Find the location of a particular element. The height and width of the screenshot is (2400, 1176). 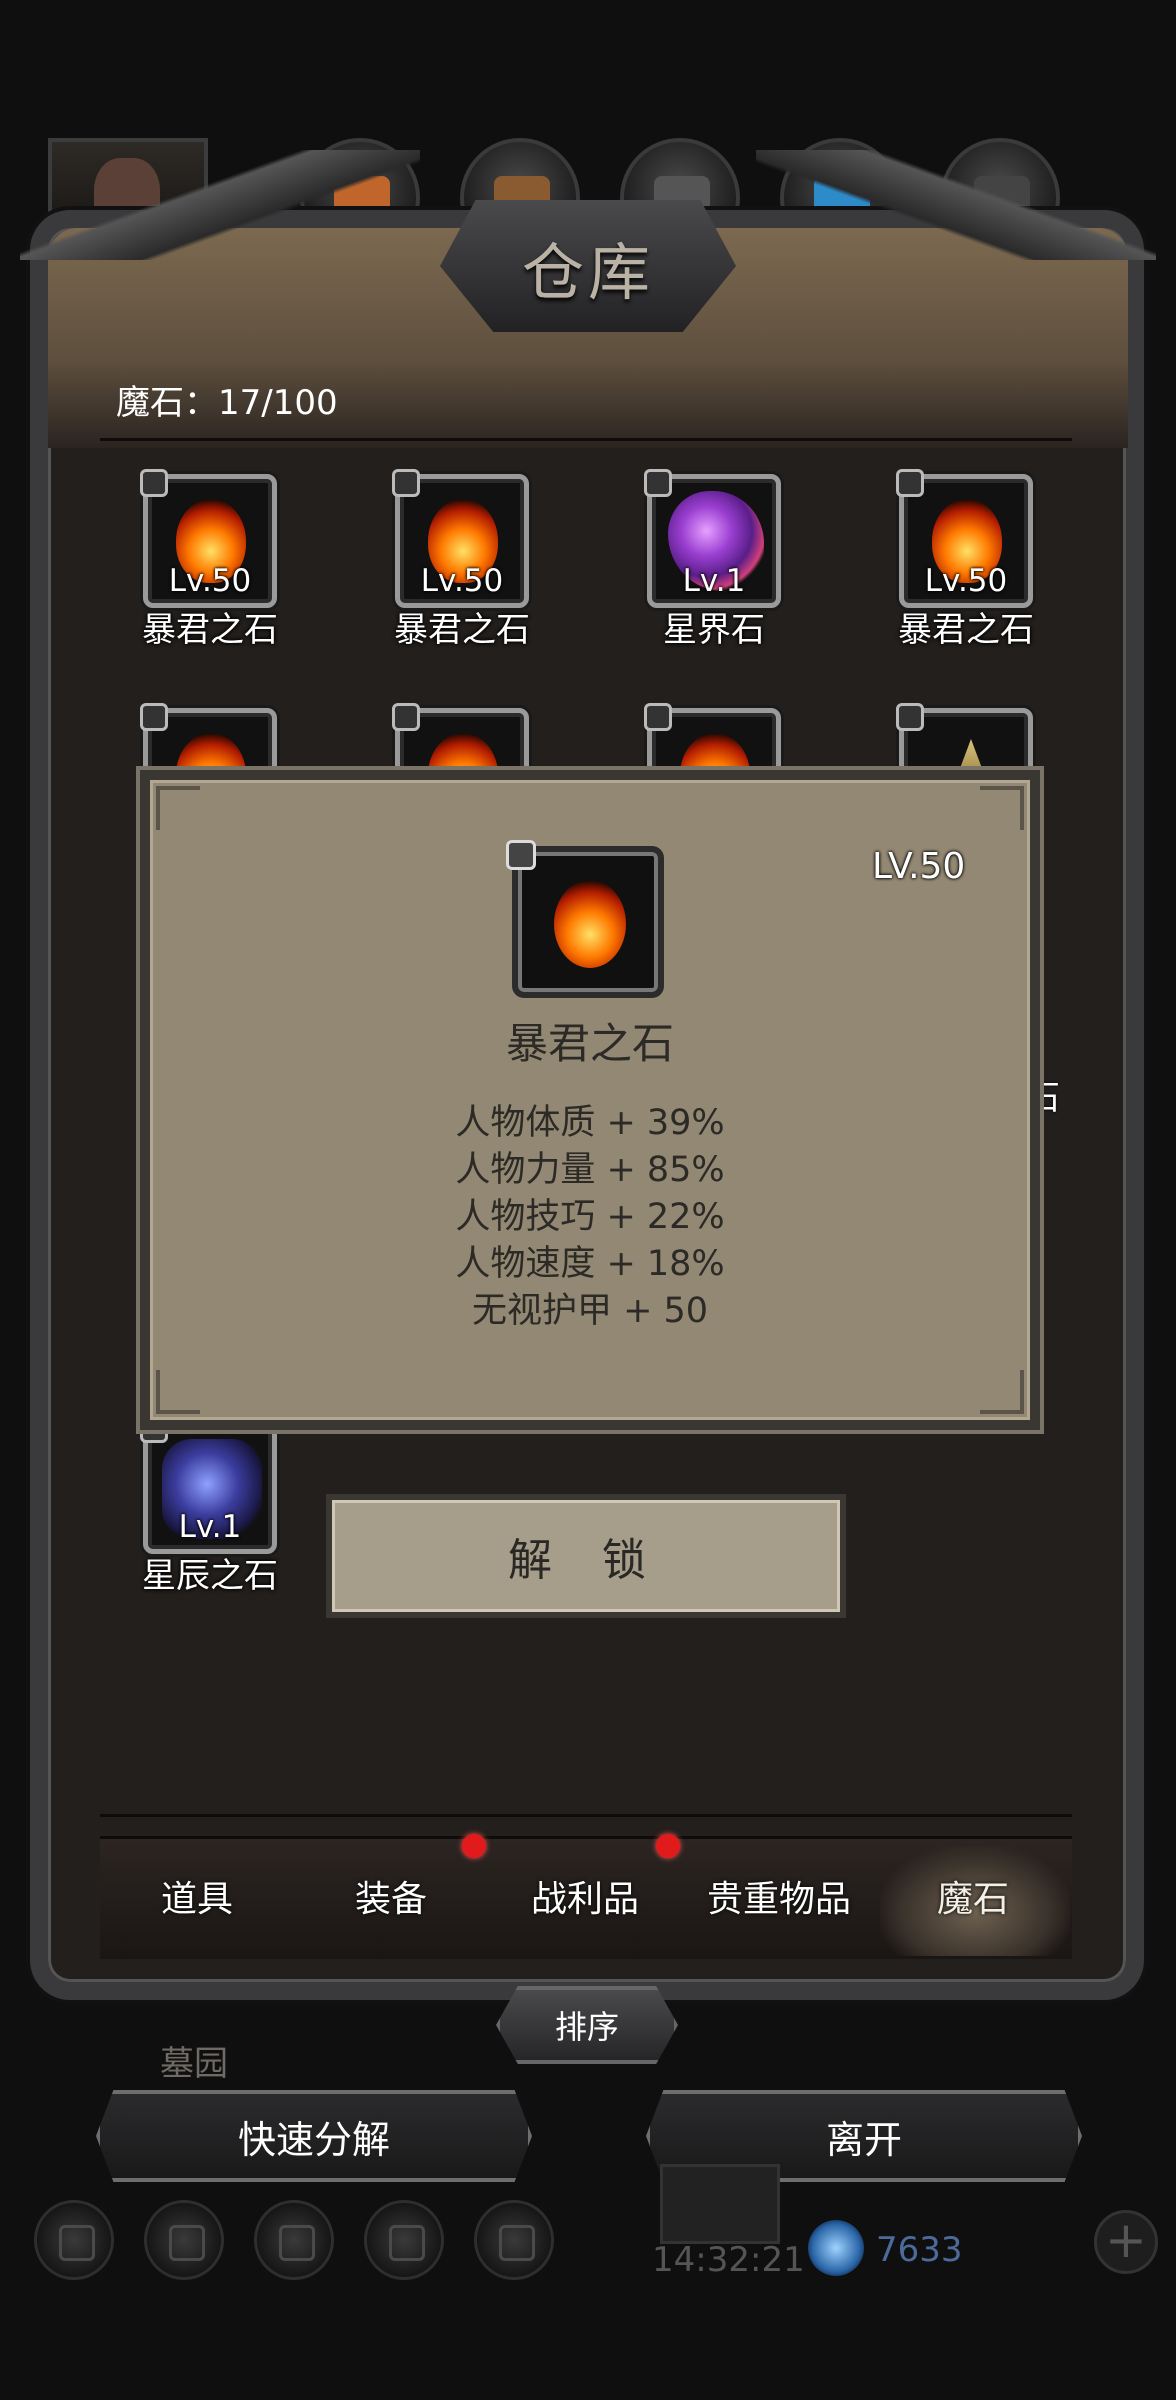

guild-button is located at coordinates (294, 2240).